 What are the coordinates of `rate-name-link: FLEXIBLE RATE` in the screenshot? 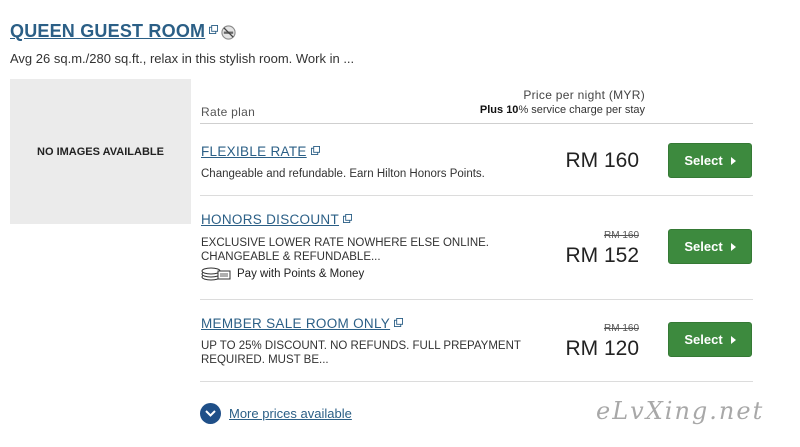 It's located at (254, 151).